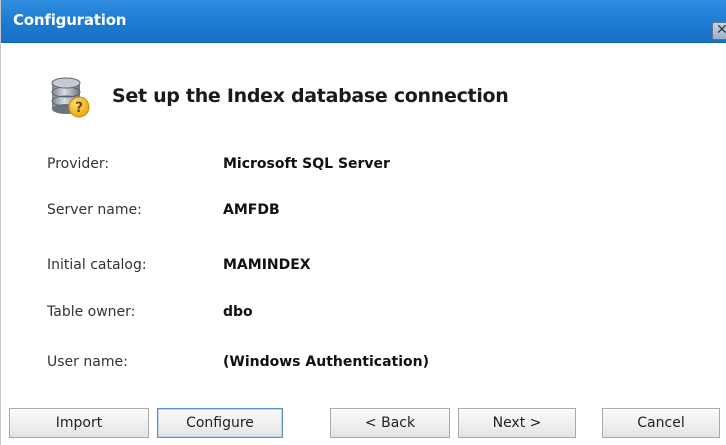 The width and height of the screenshot is (726, 445). I want to click on initial-catalog-value: MAMINDEX, so click(267, 265).